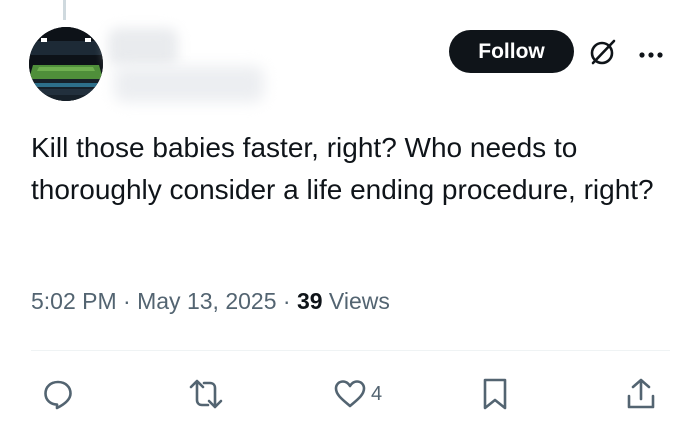 The height and width of the screenshot is (423, 700). I want to click on retweet-icon, so click(206, 394).